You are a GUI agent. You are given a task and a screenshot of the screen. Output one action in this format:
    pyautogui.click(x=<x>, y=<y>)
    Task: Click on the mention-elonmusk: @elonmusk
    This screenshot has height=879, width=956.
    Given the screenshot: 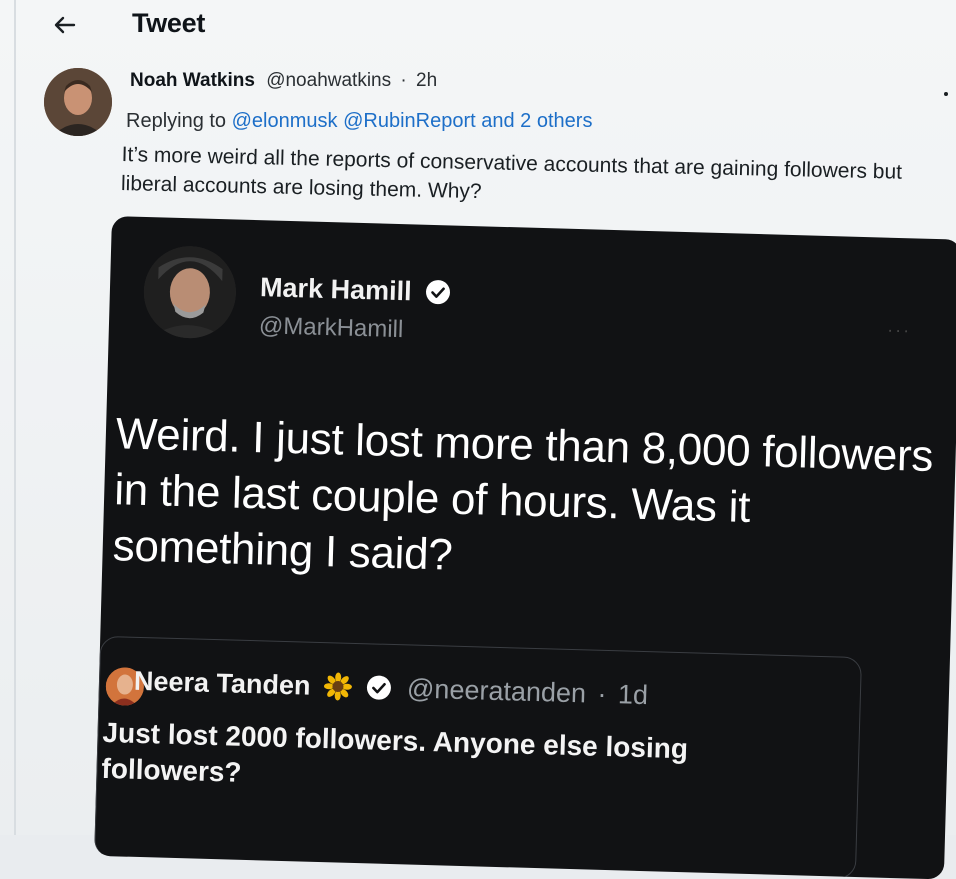 What is the action you would take?
    pyautogui.click(x=285, y=121)
    